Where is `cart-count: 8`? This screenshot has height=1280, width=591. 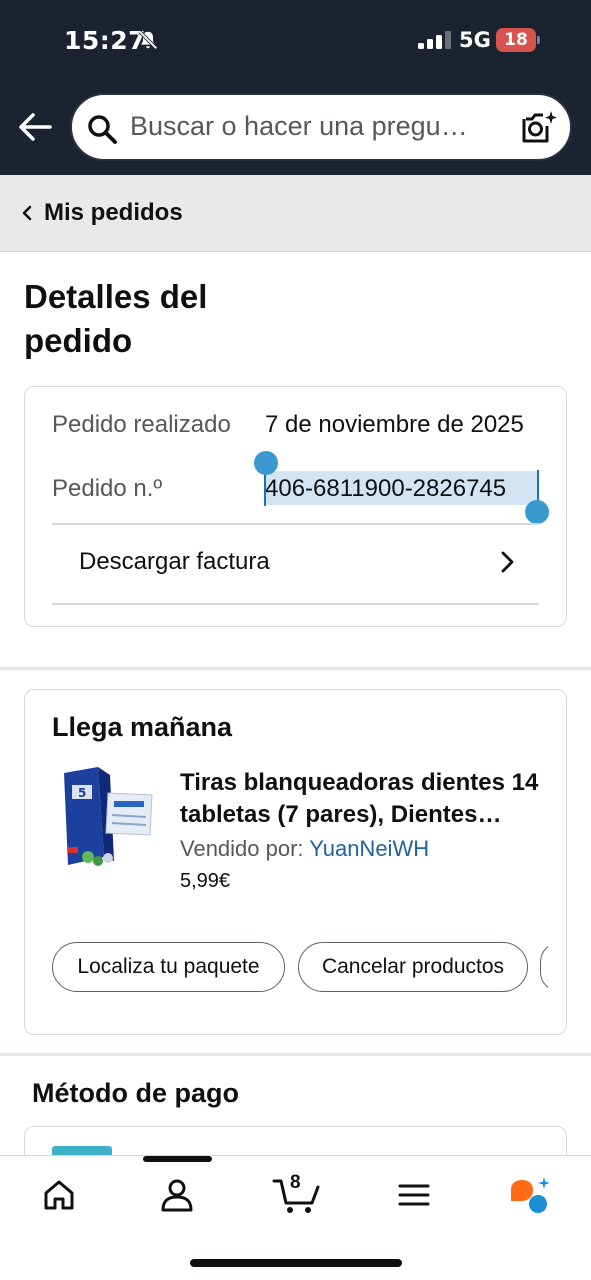
cart-count: 8 is located at coordinates (295, 1182).